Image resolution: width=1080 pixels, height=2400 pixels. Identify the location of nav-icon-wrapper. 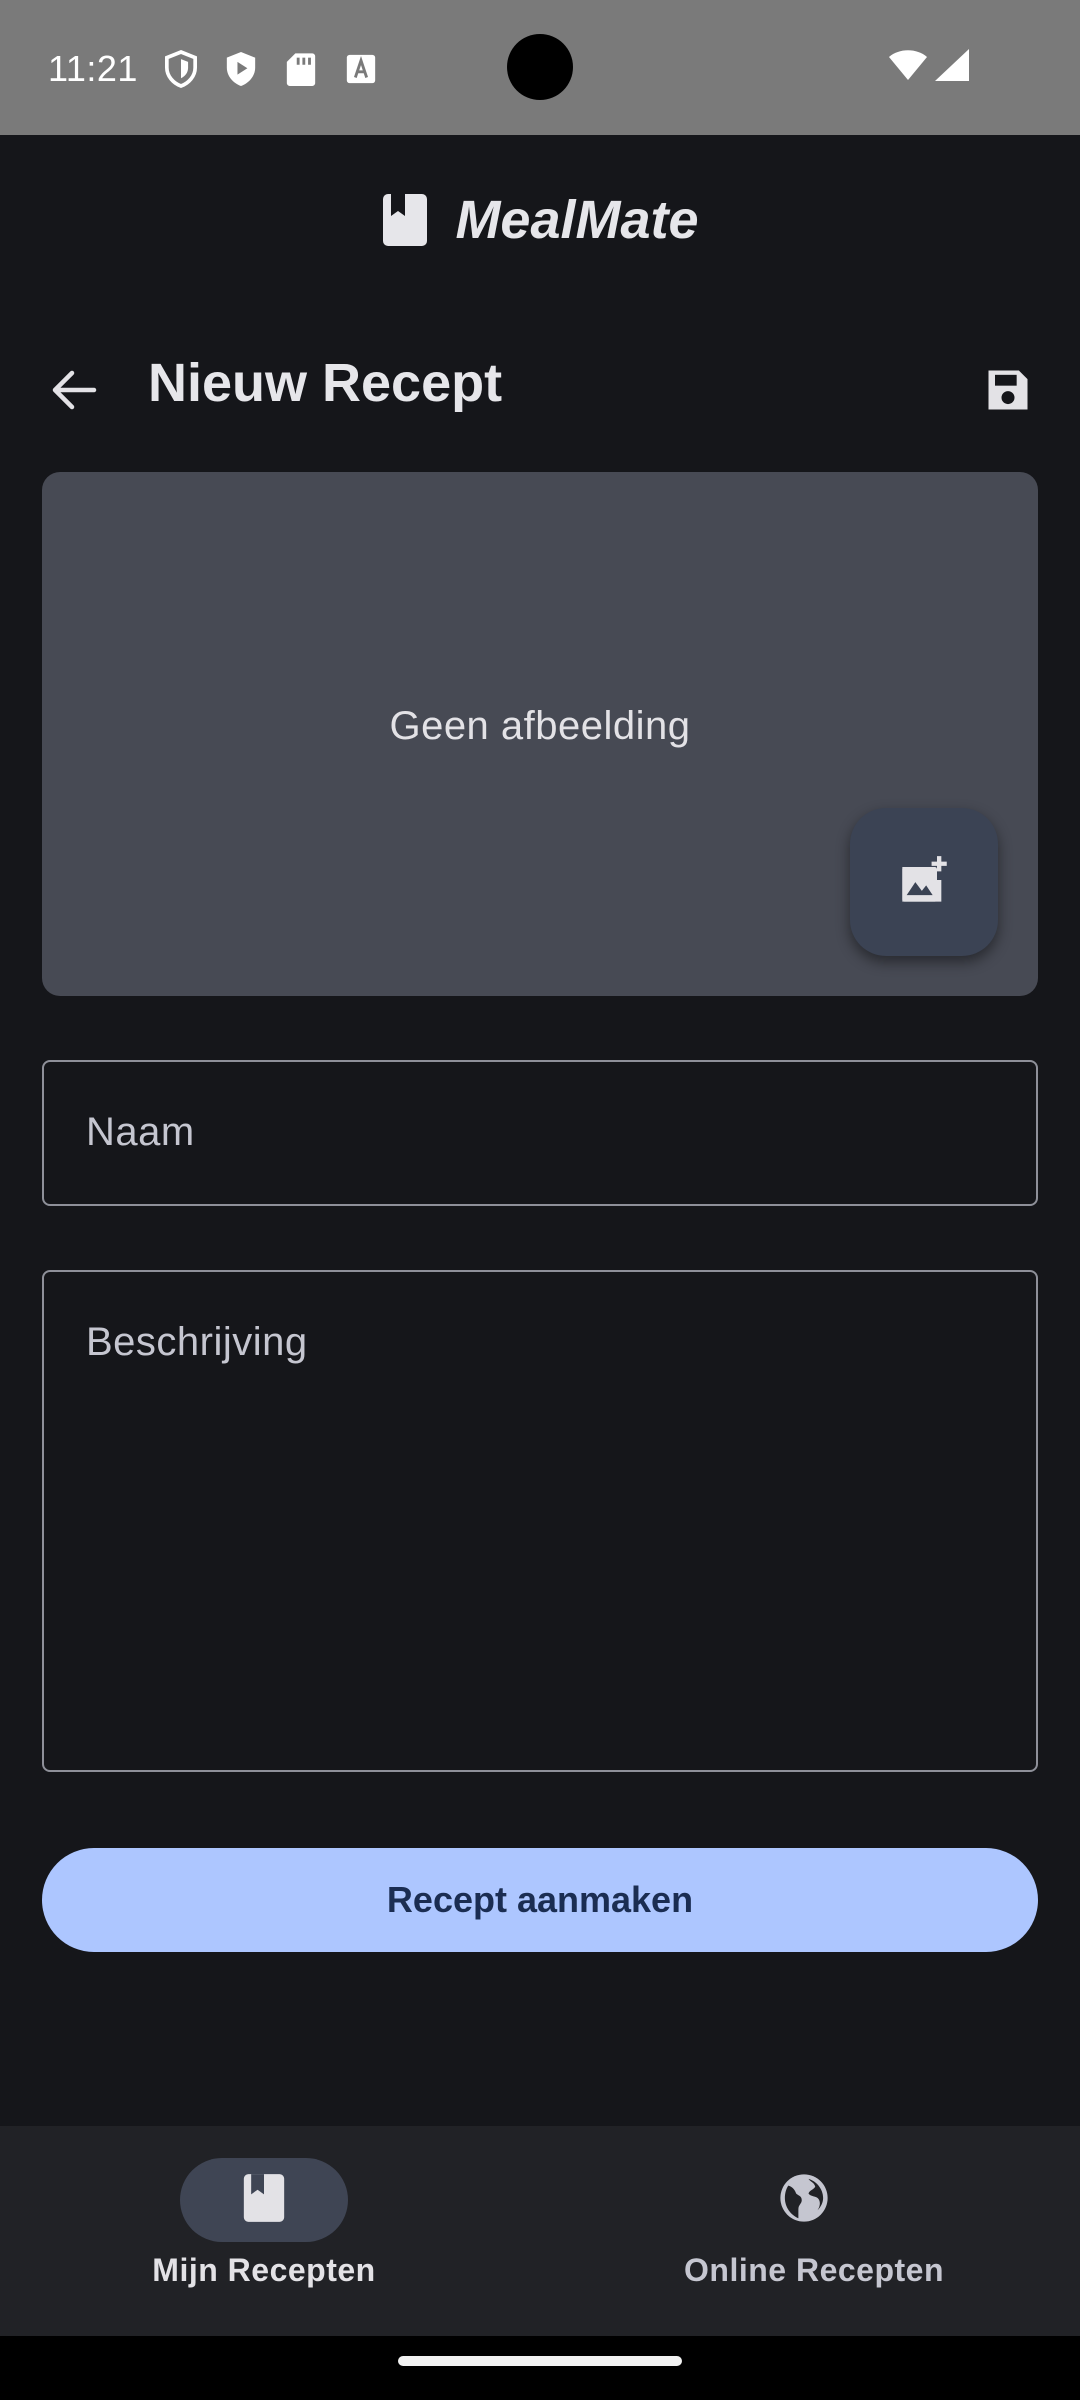
(804, 2200).